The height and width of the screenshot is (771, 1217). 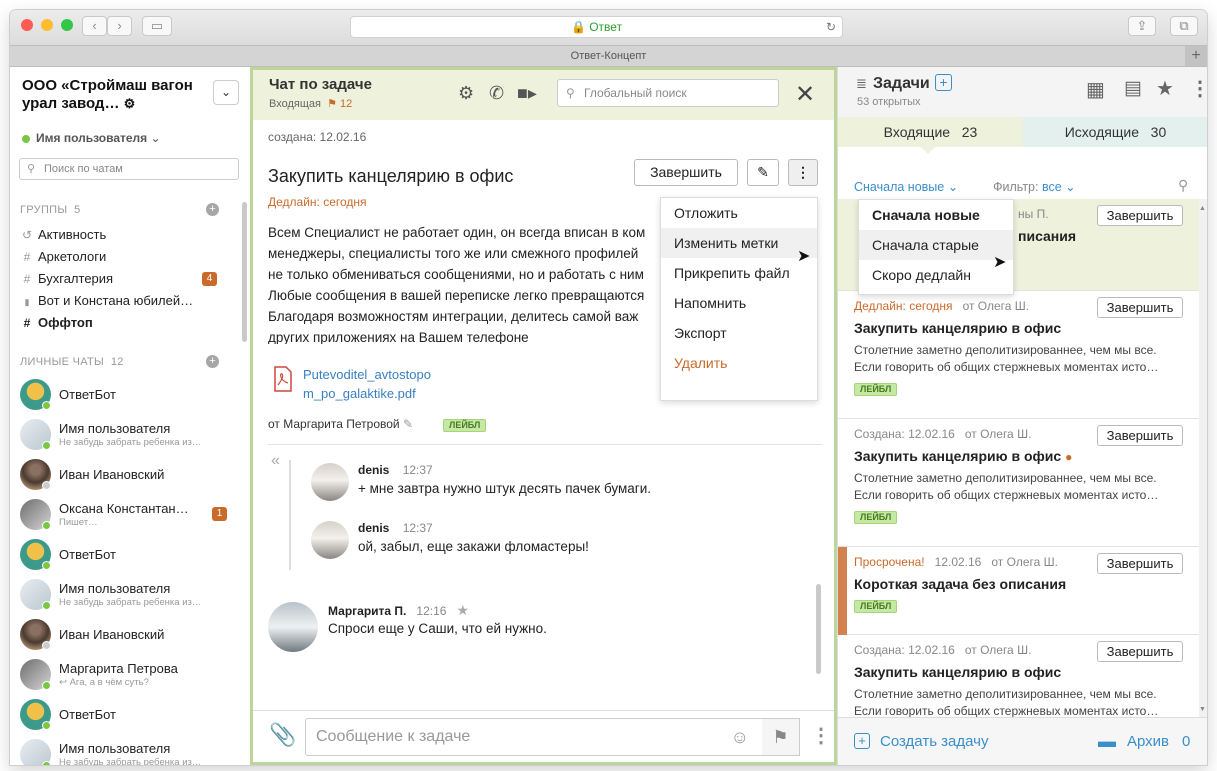 What do you see at coordinates (930, 132) in the screenshot?
I see `tab-incoming: Входящие 23` at bounding box center [930, 132].